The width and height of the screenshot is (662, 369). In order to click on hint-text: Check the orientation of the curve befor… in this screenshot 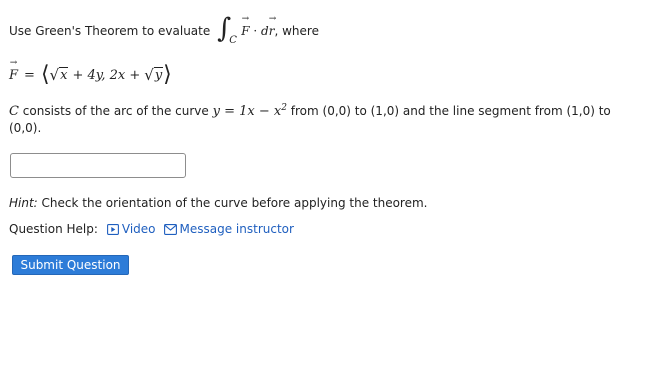, I will do `click(234, 203)`.